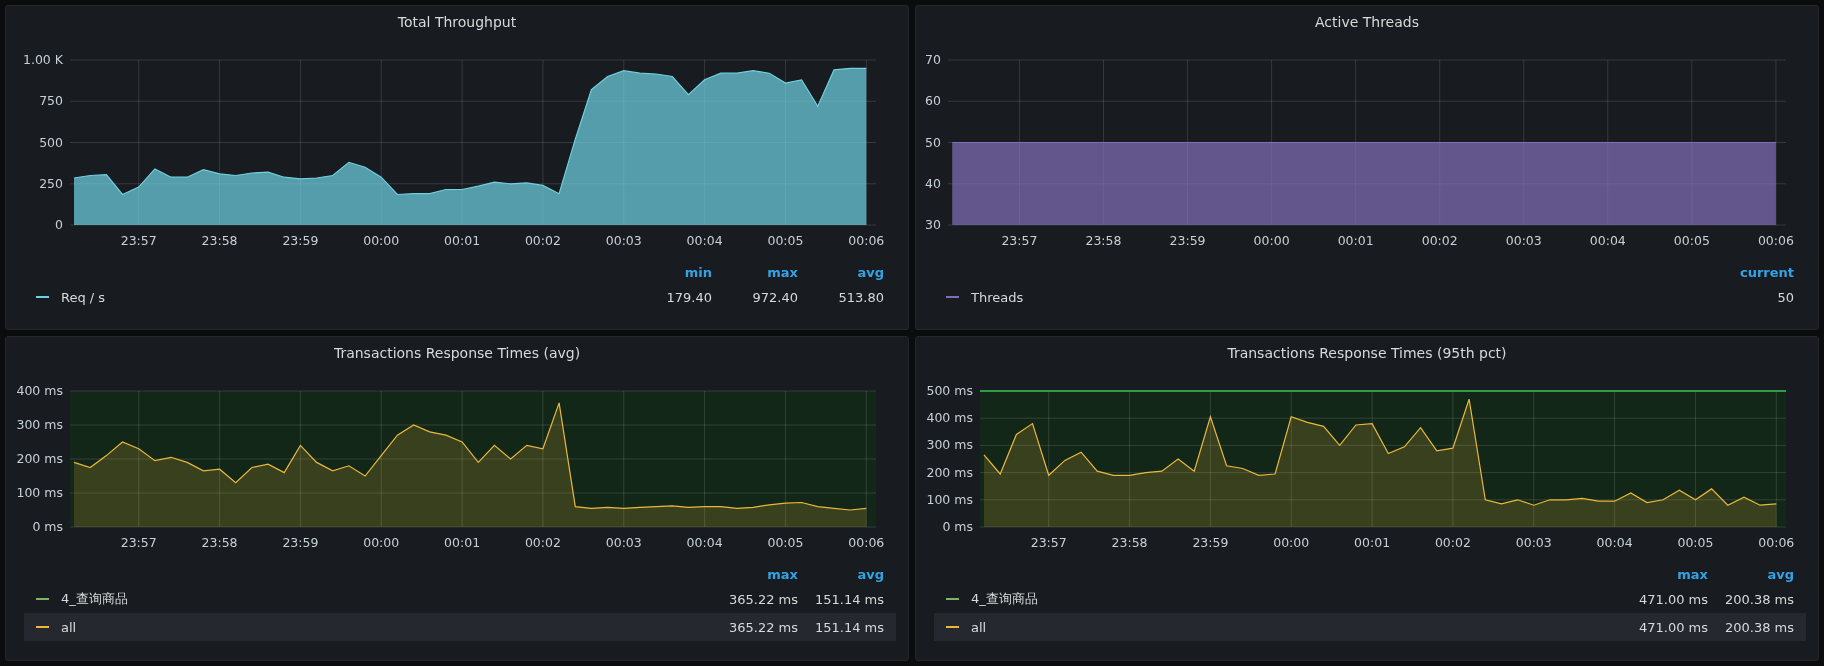 This screenshot has width=1824, height=666. I want to click on legend-column-header: min, so click(669, 272).